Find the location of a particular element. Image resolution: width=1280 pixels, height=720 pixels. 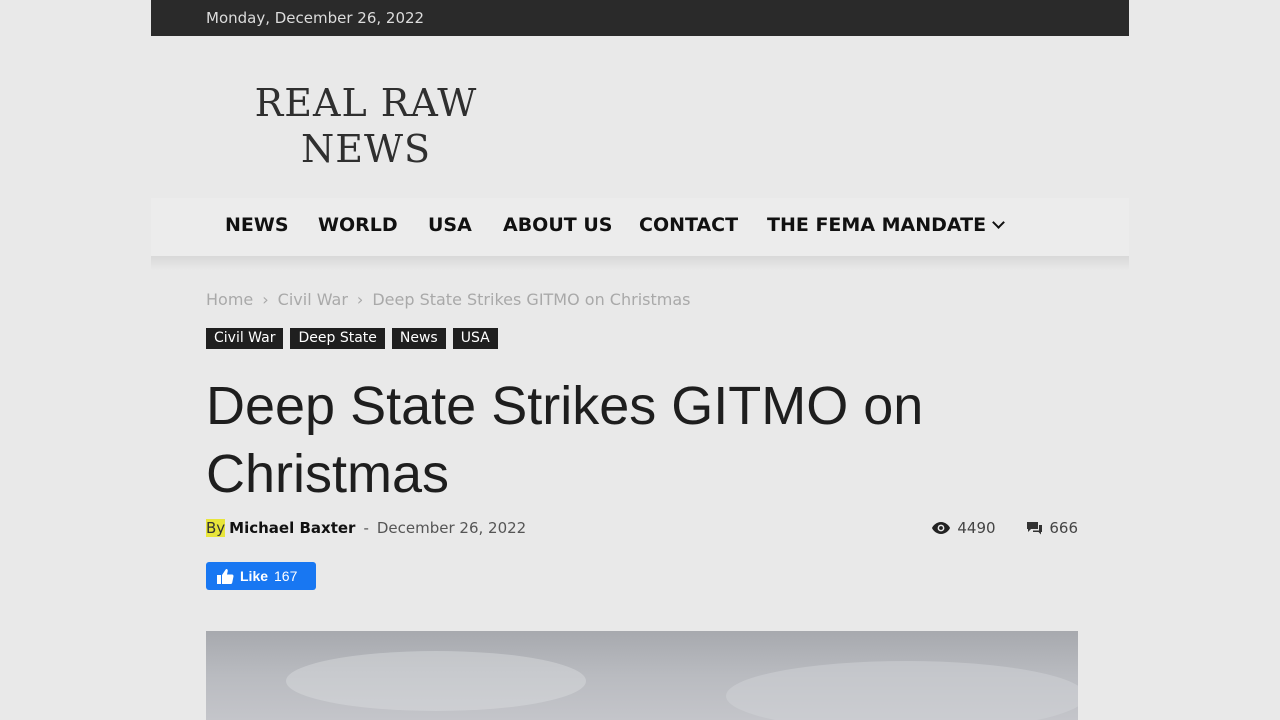

chevron-down-icon is located at coordinates (998, 222).